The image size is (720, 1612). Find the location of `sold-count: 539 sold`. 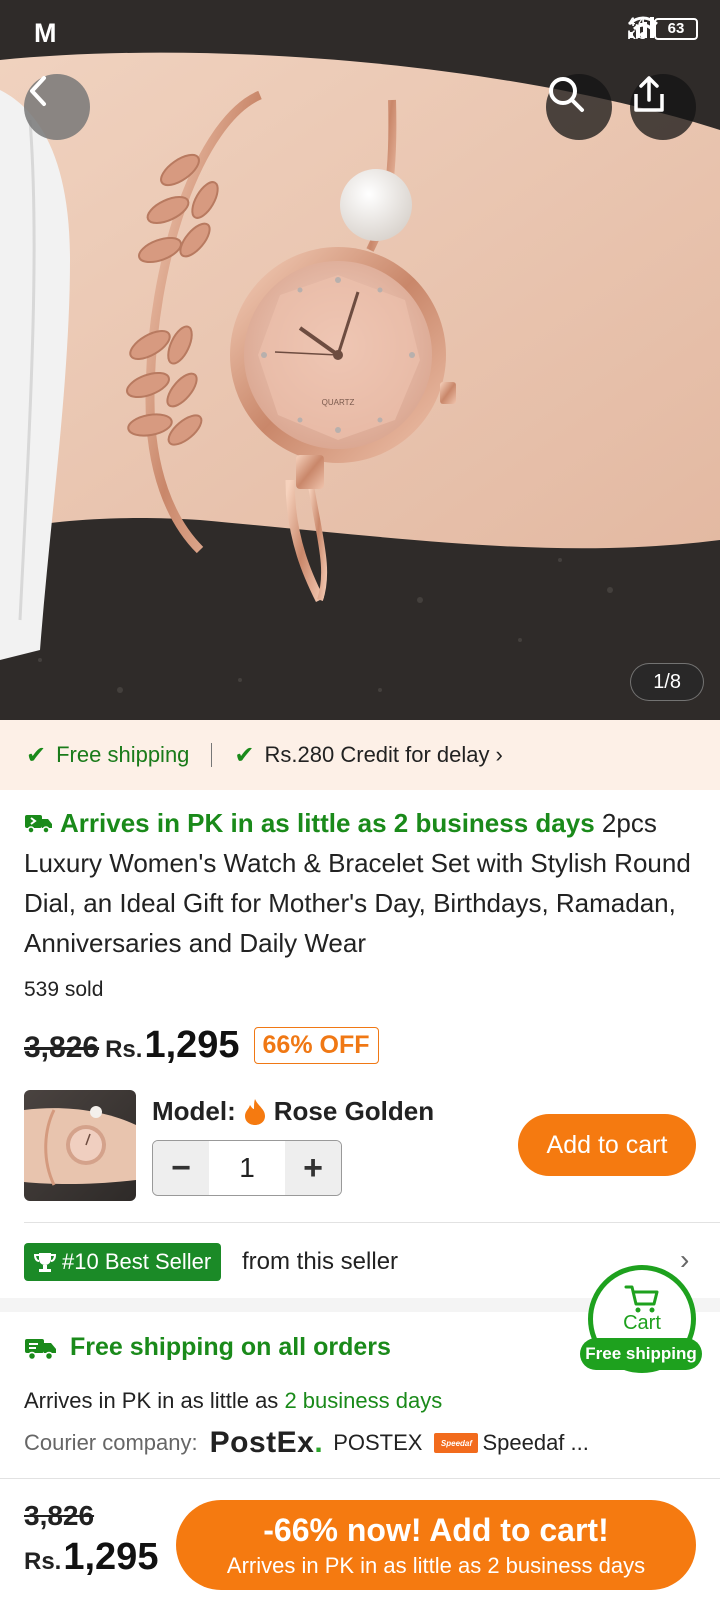

sold-count: 539 sold is located at coordinates (64, 989).